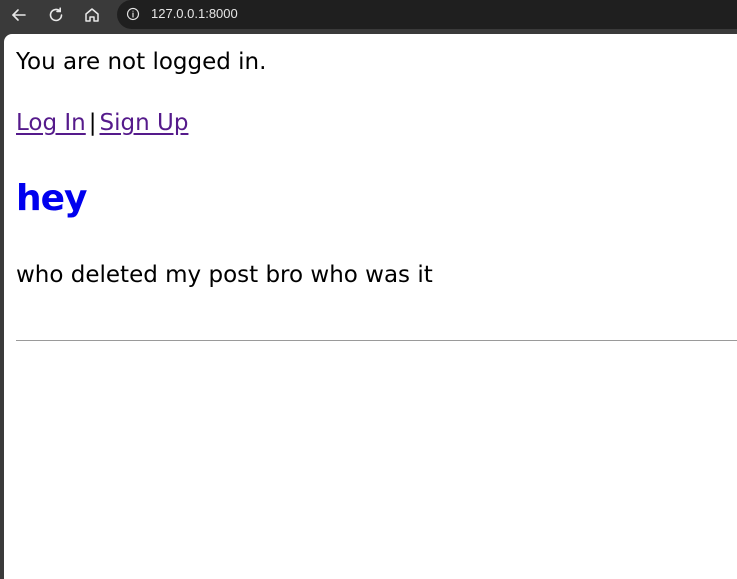 The image size is (737, 579). What do you see at coordinates (224, 275) in the screenshot?
I see `post-body-text: who deleted my post bro who was it` at bounding box center [224, 275].